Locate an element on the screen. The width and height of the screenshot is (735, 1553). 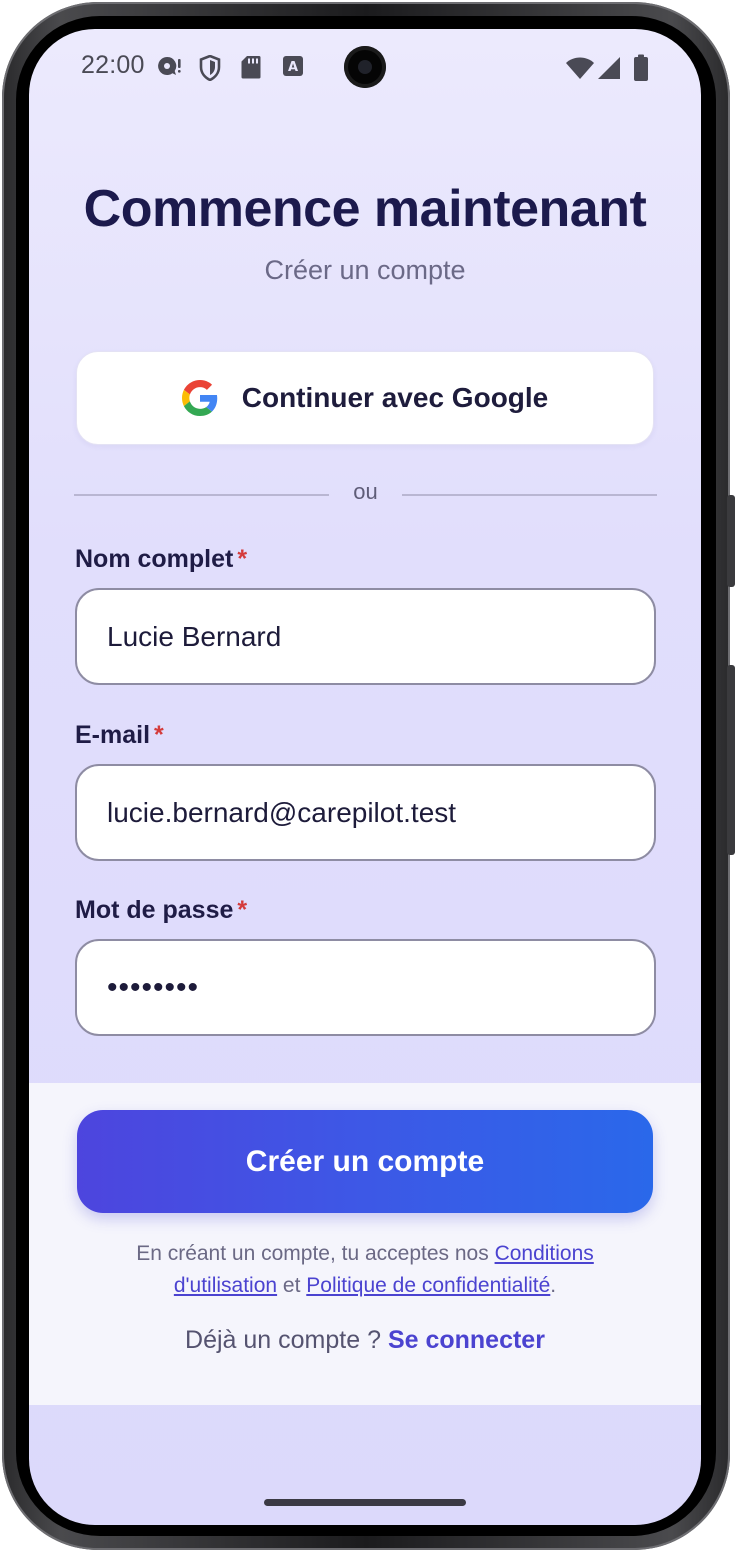
legal-prefix: En créant un compte, tu acceptes nos is located at coordinates (315, 1253).